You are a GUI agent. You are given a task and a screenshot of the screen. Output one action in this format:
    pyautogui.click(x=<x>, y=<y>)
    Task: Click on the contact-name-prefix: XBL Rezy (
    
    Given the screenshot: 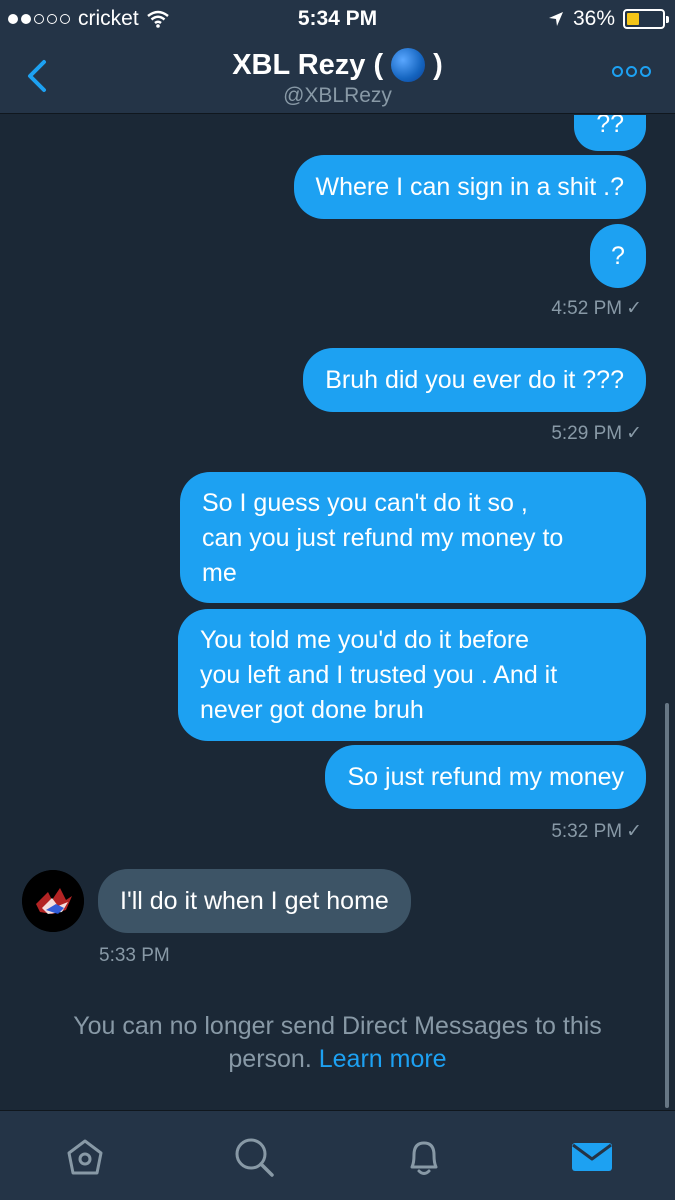 What is the action you would take?
    pyautogui.click(x=308, y=64)
    